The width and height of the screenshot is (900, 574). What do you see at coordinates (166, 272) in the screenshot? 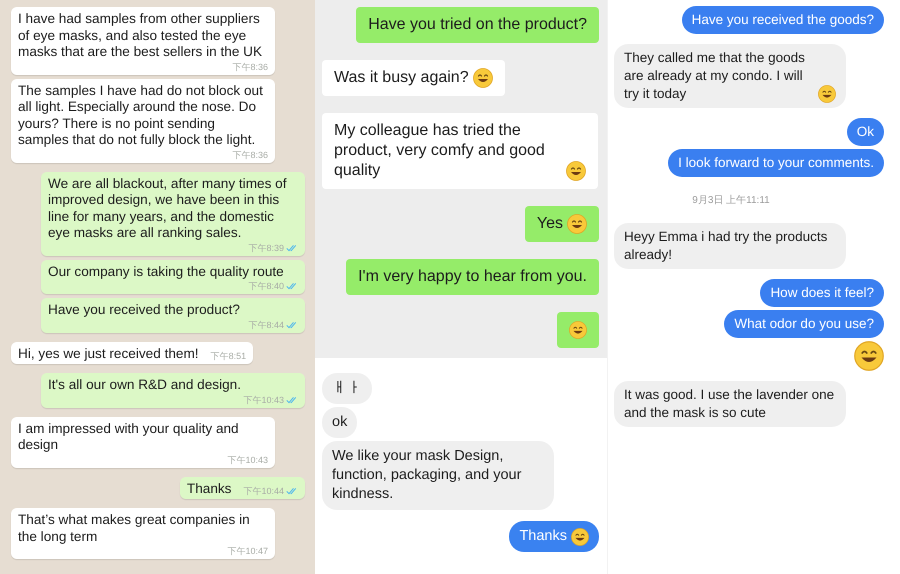
I see `message-text: Our company is taking the quality route` at bounding box center [166, 272].